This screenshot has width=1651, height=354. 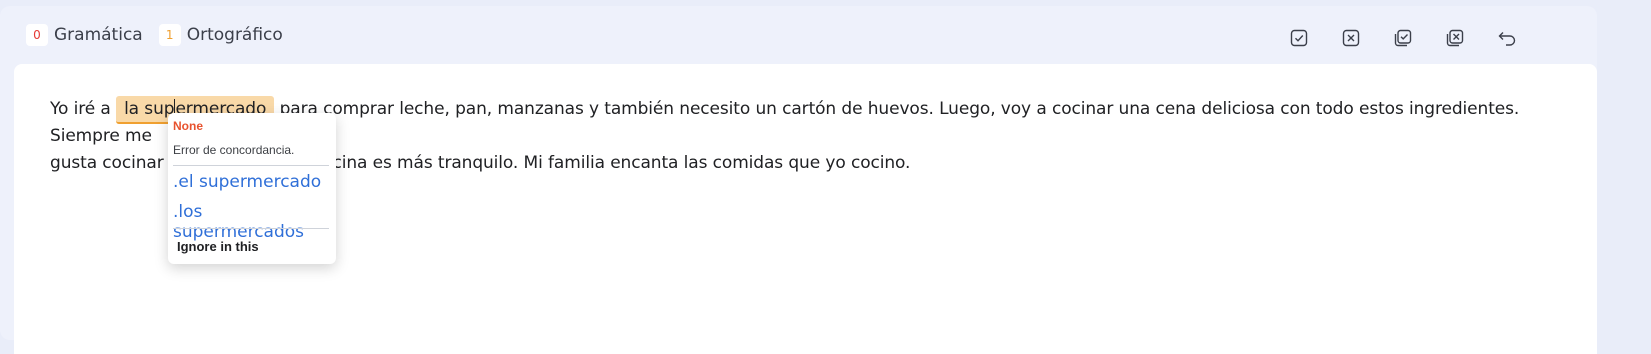 I want to click on category-counters: 0 Gramática 1 Ortográfico, so click(x=162, y=35).